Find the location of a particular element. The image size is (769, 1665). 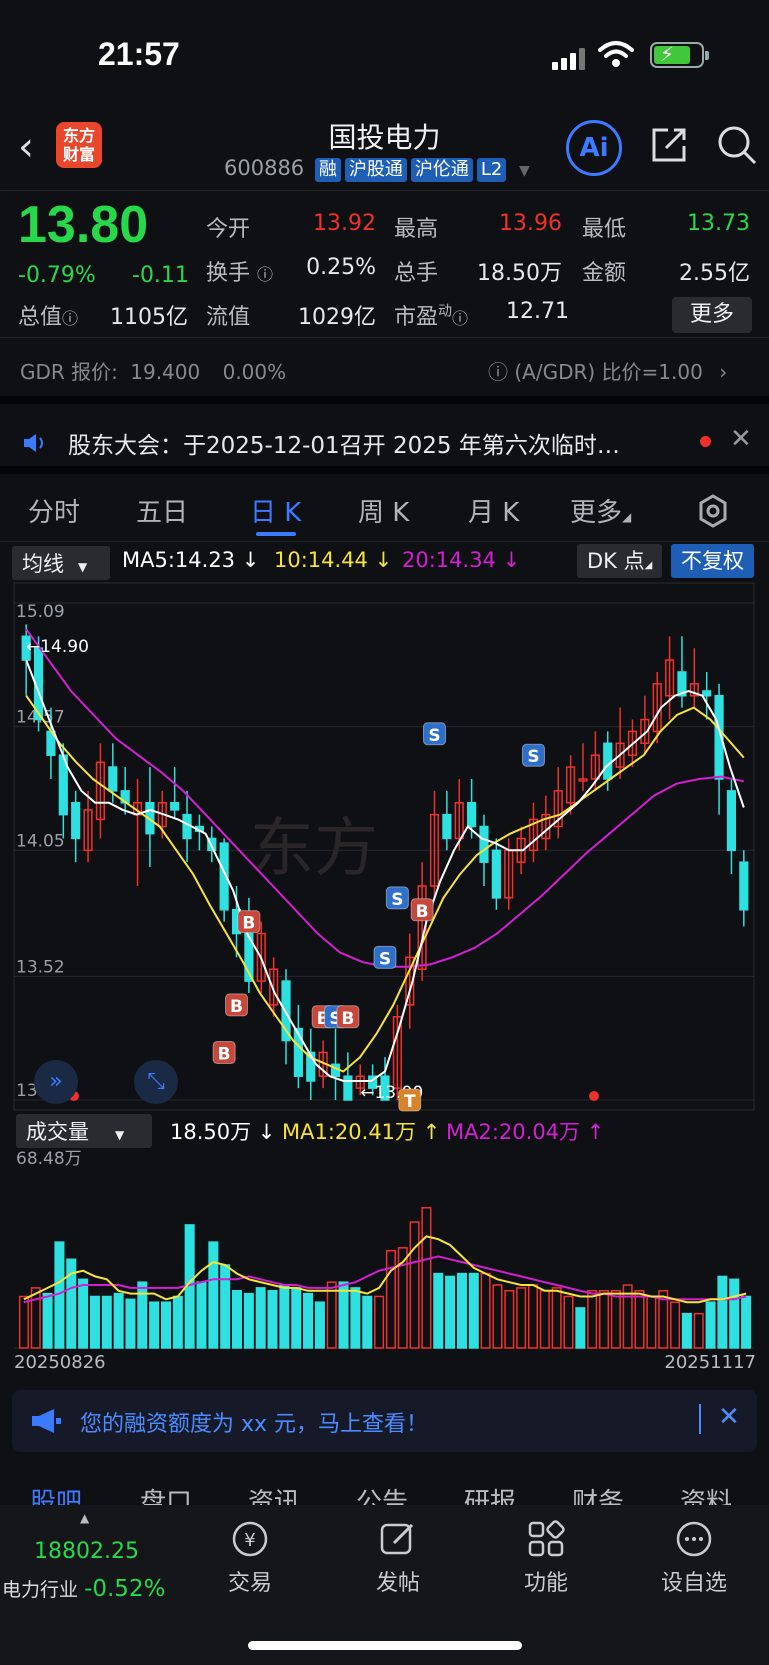

vol-ma2-value: MA2:20.04万 ↑ is located at coordinates (525, 1132).